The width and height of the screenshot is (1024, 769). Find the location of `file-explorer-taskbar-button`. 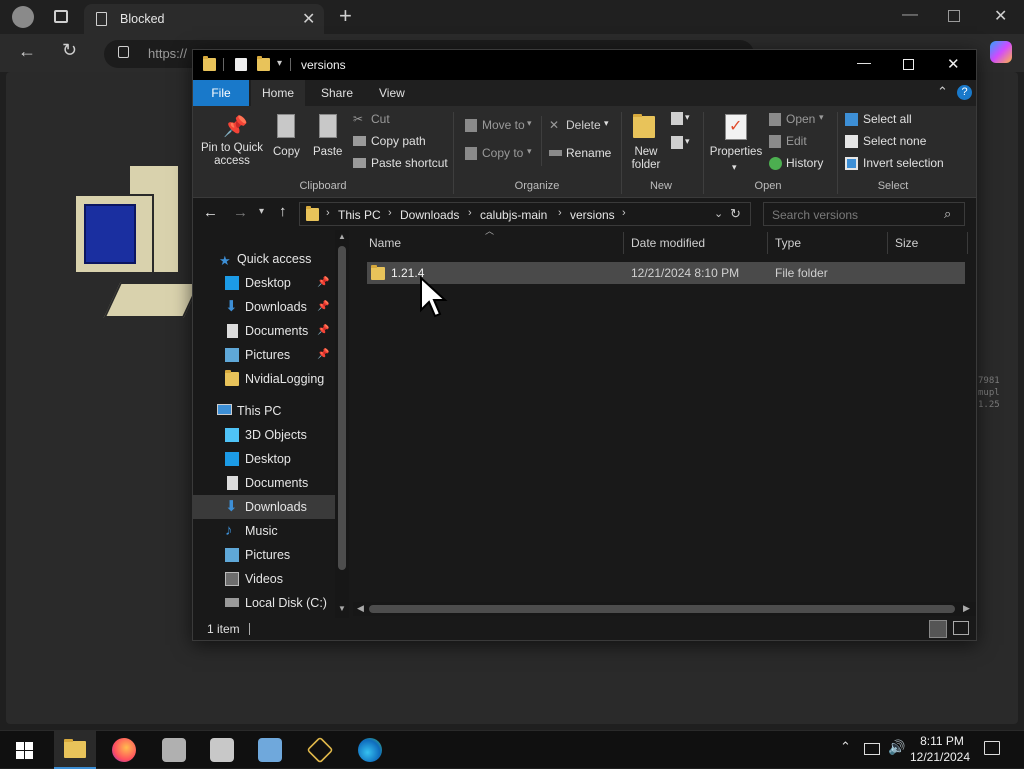

file-explorer-taskbar-button is located at coordinates (75, 750).